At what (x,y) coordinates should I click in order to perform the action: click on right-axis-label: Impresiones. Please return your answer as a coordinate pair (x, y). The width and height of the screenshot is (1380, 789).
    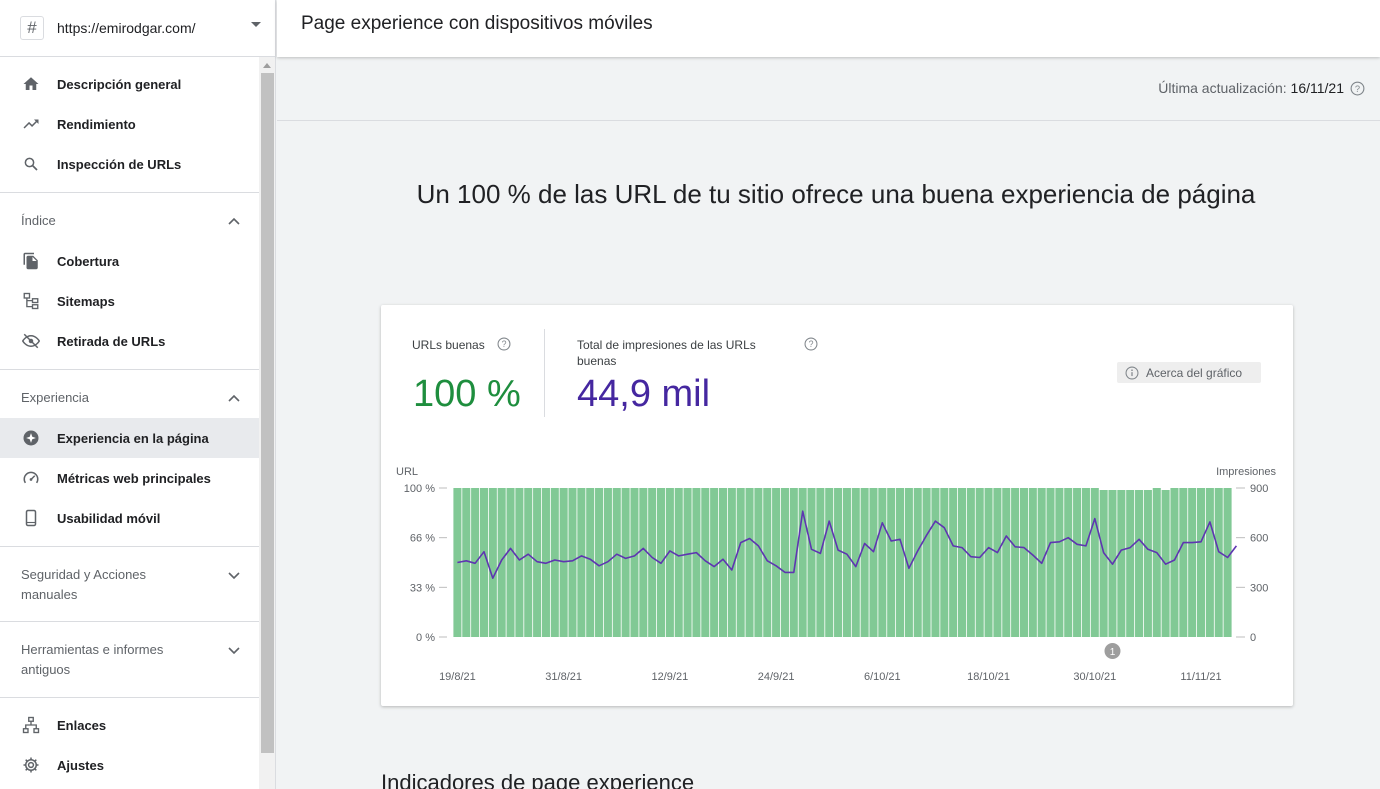
    Looking at the image, I should click on (1246, 472).